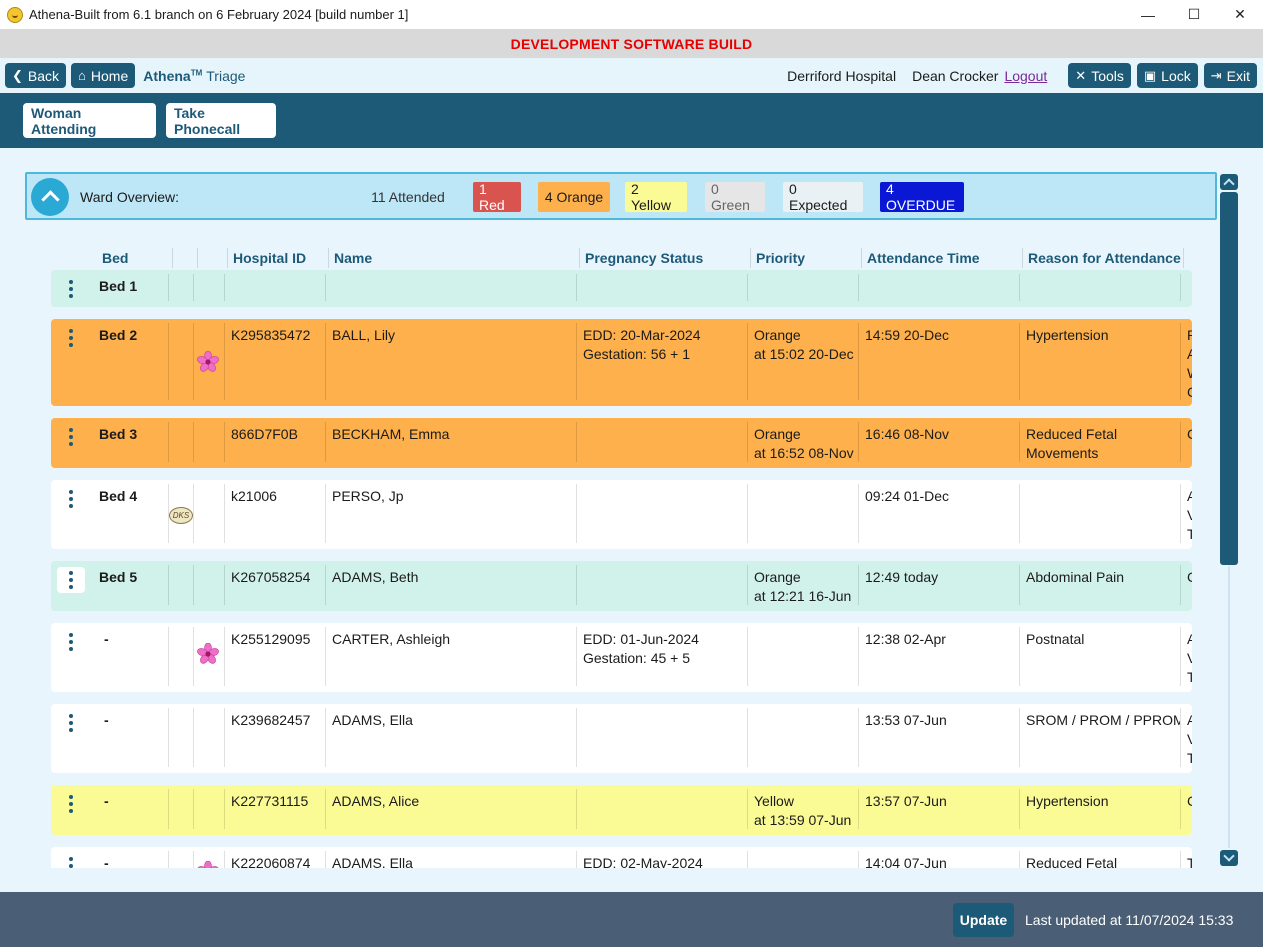 Image resolution: width=1263 pixels, height=947 pixels. What do you see at coordinates (131, 656) in the screenshot?
I see `cell-bed: -` at bounding box center [131, 656].